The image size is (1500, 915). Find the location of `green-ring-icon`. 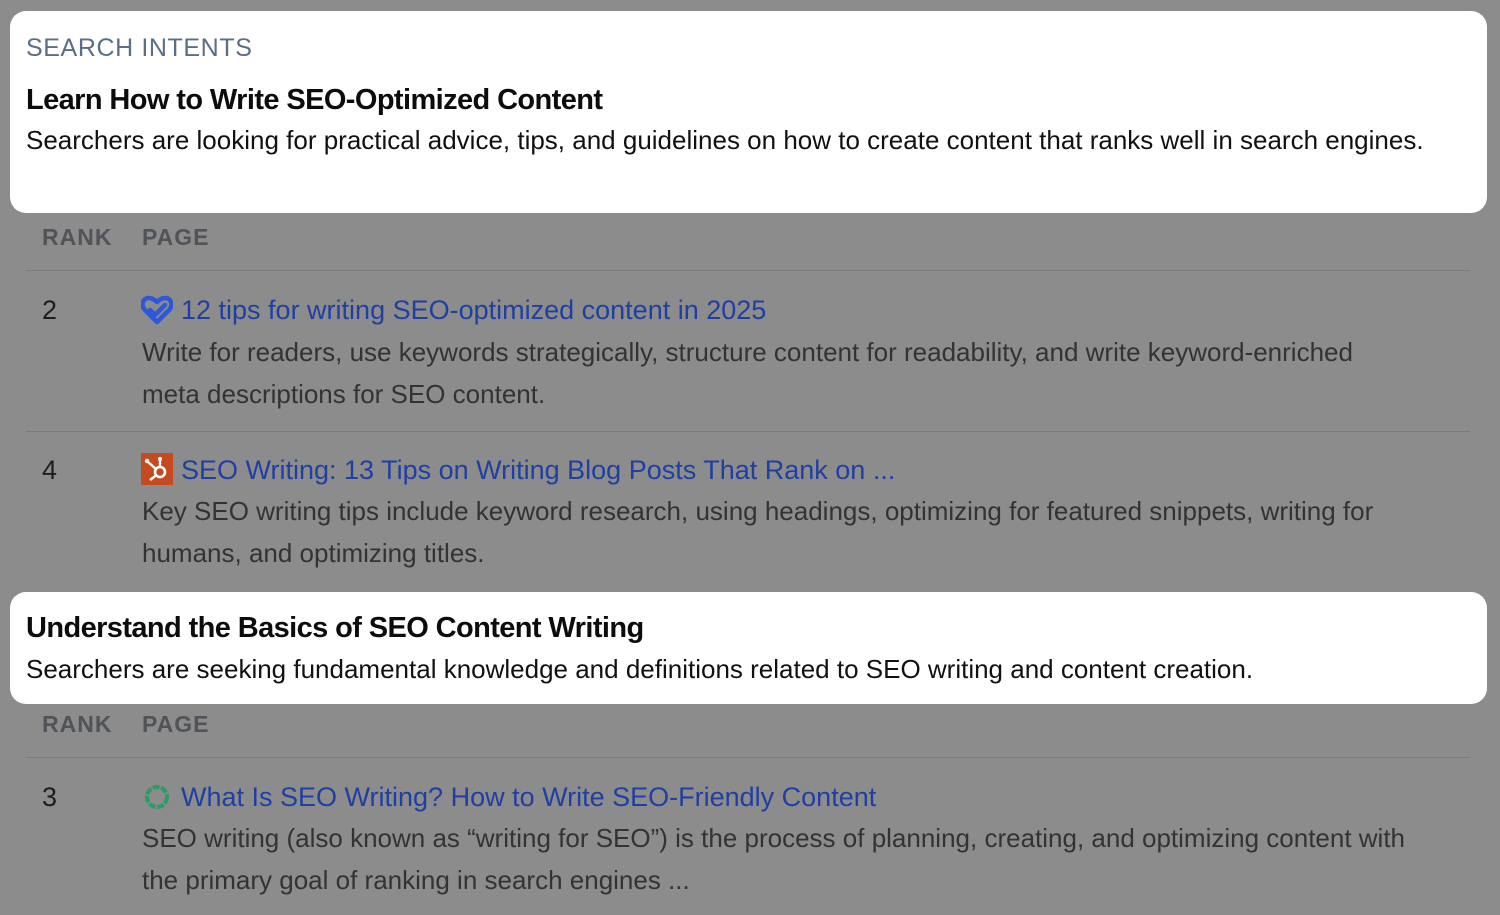

green-ring-icon is located at coordinates (157, 797).